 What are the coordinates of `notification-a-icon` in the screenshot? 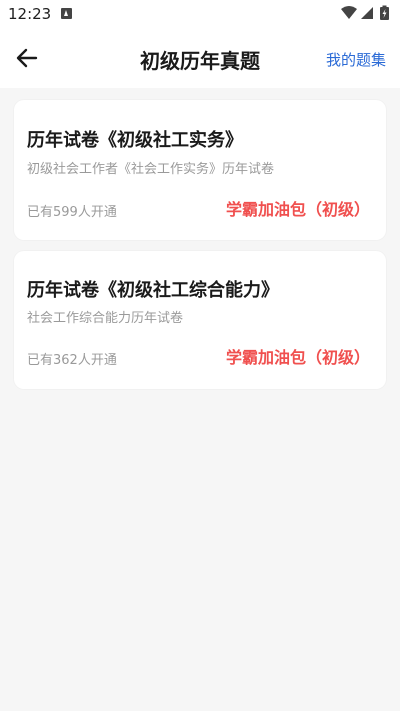 It's located at (66, 13).